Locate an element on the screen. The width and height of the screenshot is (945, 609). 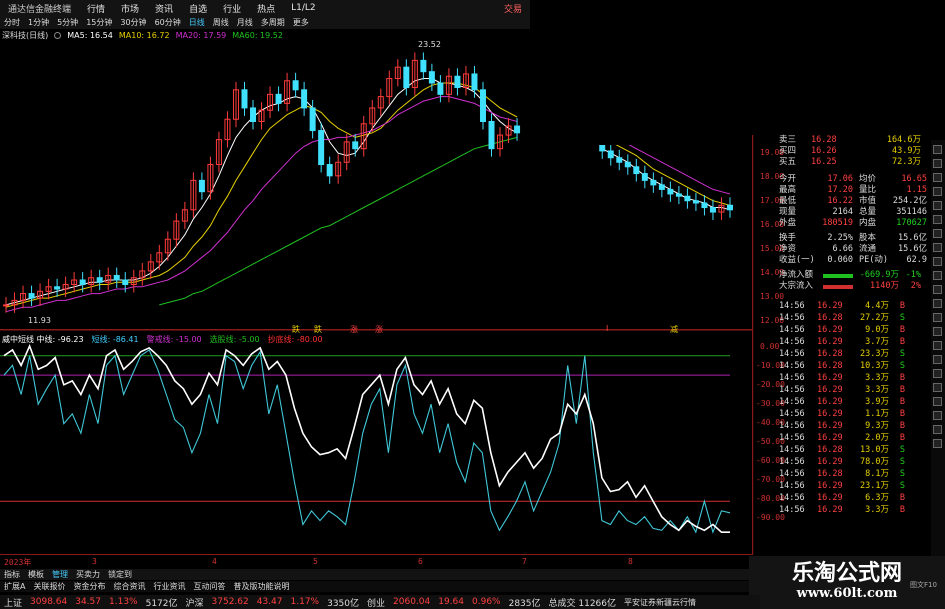
stat-label: 最低 is located at coordinates (788, 201).